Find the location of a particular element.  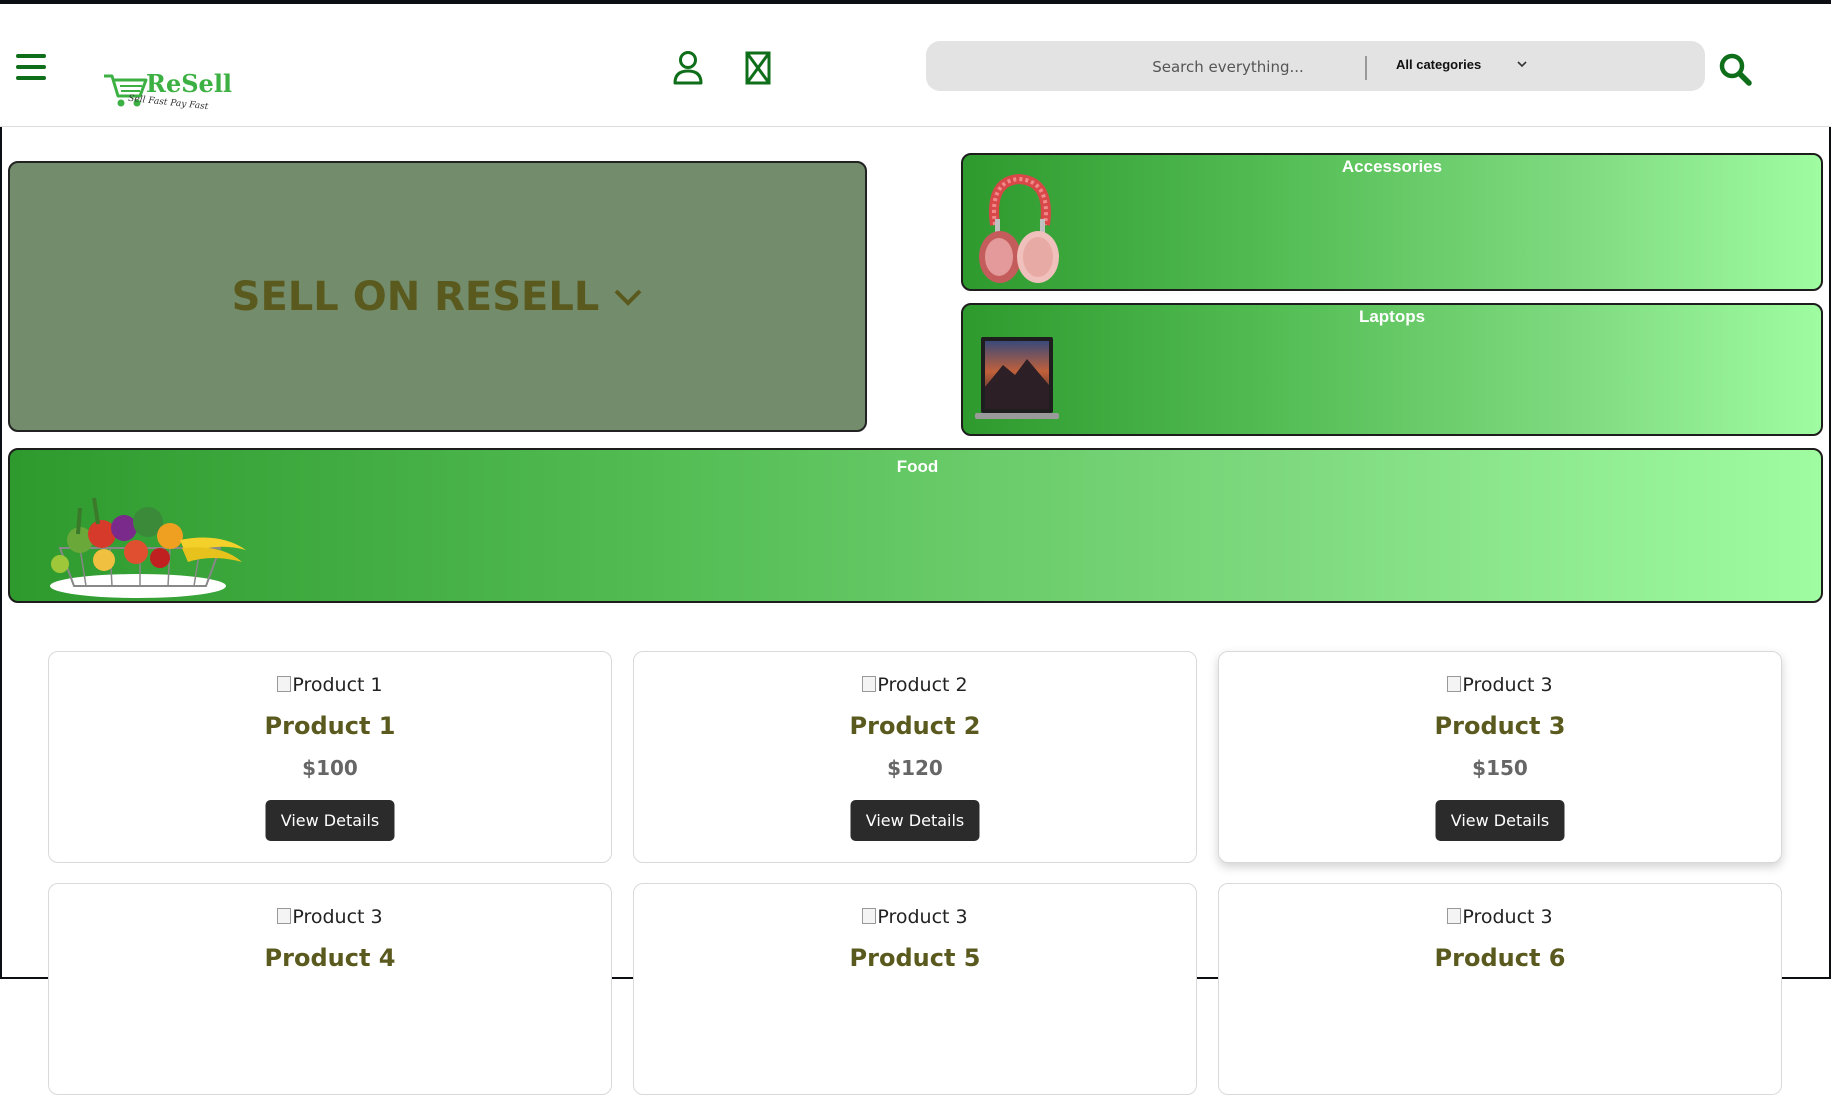

fruit-basket-icon is located at coordinates (148, 547).